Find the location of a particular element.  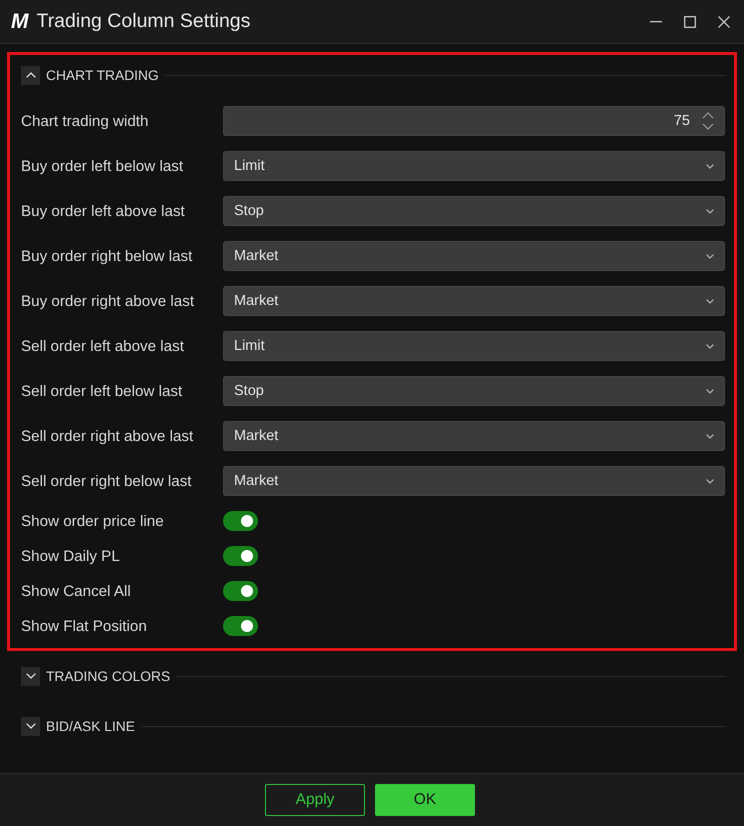

spinner-icon is located at coordinates (708, 121).